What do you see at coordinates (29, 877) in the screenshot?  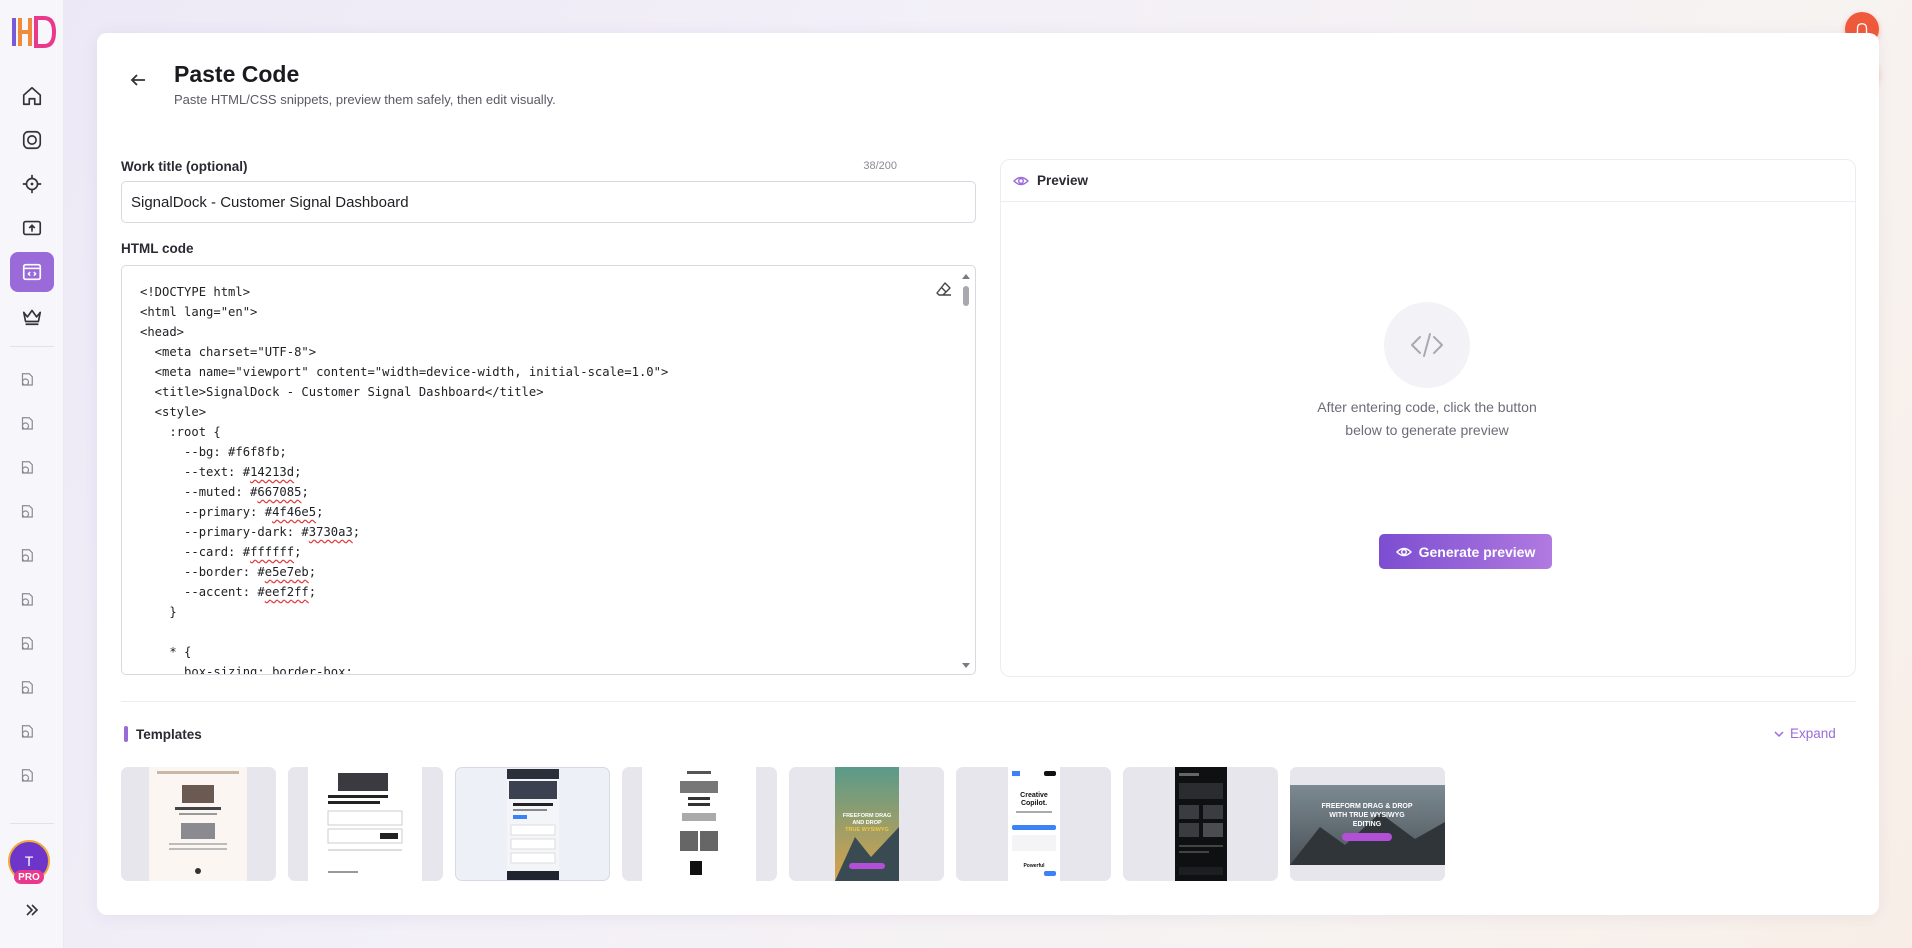 I see `pro-badge: PRO` at bounding box center [29, 877].